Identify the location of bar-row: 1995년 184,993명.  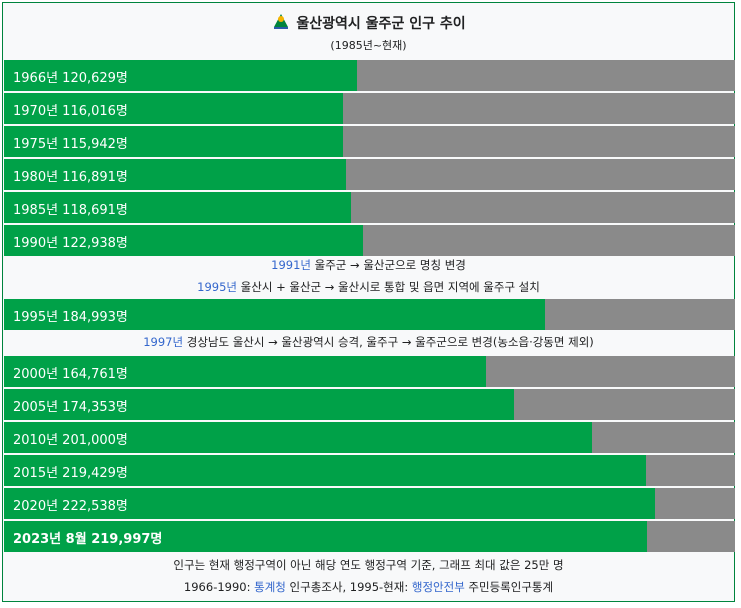
(369, 314).